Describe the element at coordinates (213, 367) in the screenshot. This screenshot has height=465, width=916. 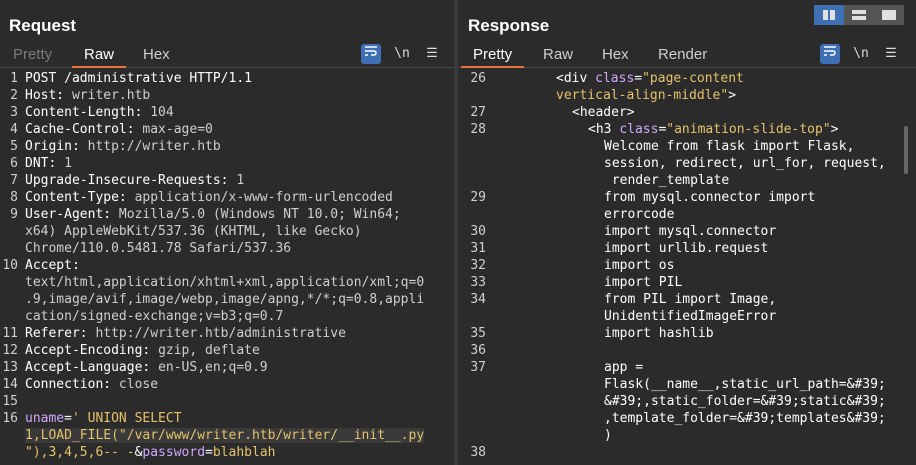
I see `code-token: en-US,en;q=0.9` at that location.